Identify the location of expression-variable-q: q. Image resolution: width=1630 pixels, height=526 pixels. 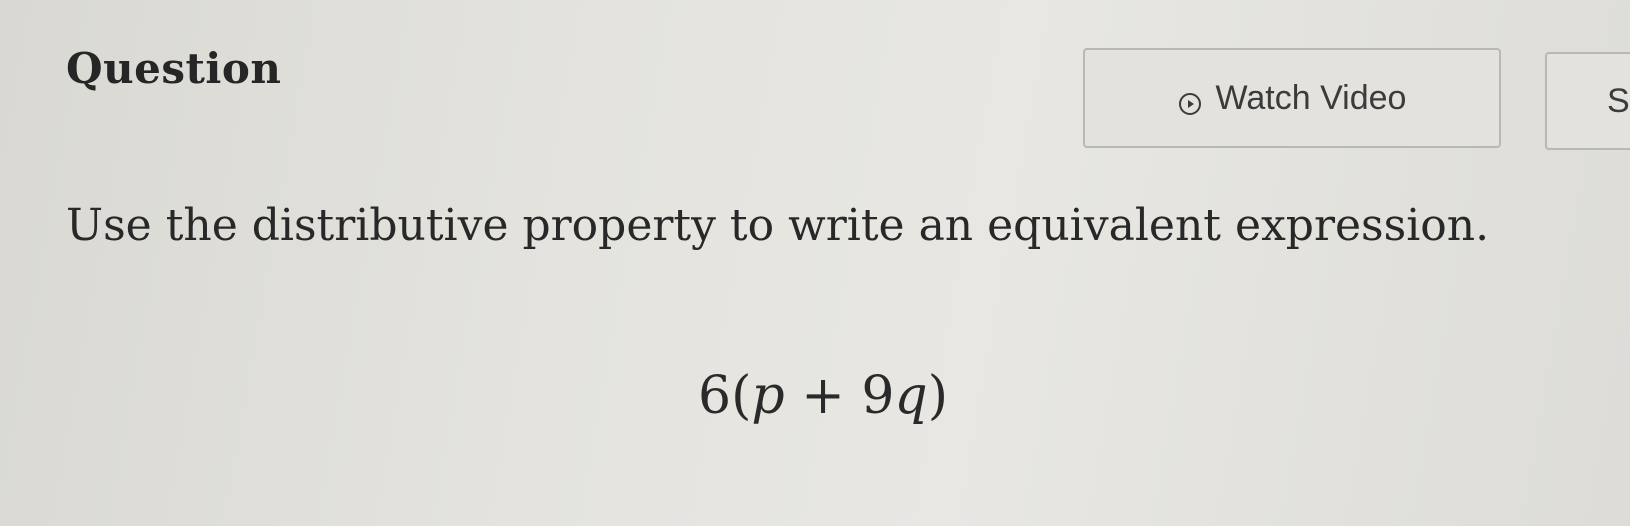
(911, 396).